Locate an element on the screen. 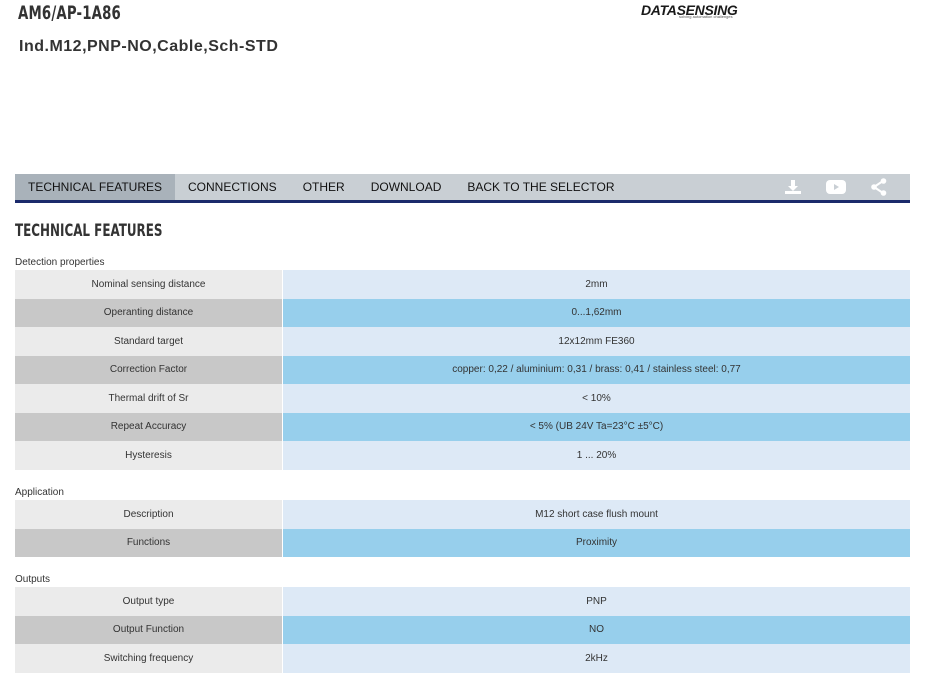  table-row: Output type PNP is located at coordinates (462, 601).